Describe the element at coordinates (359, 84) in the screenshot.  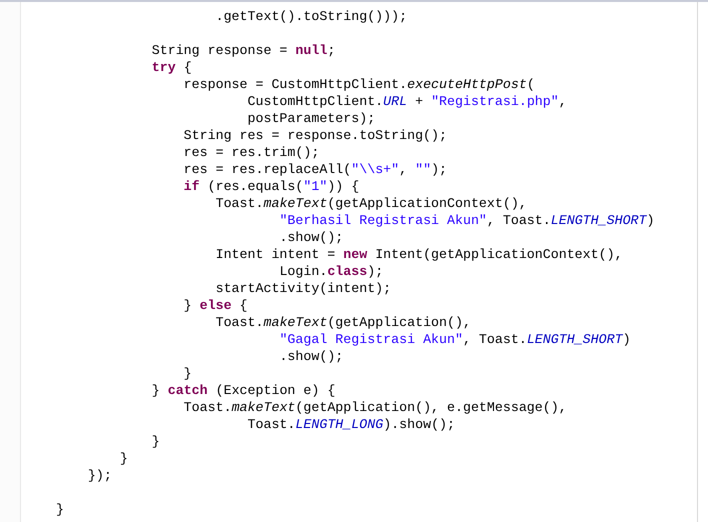
I see `code-line: response = CustomHttpClient.executeHttpPost(` at that location.